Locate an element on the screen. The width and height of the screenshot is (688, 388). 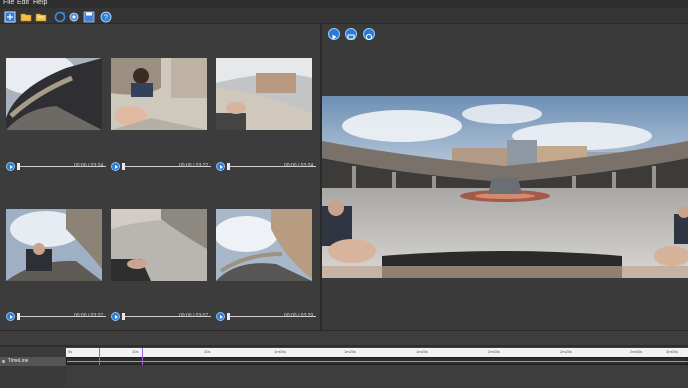
settings-icon is located at coordinates (74, 16).